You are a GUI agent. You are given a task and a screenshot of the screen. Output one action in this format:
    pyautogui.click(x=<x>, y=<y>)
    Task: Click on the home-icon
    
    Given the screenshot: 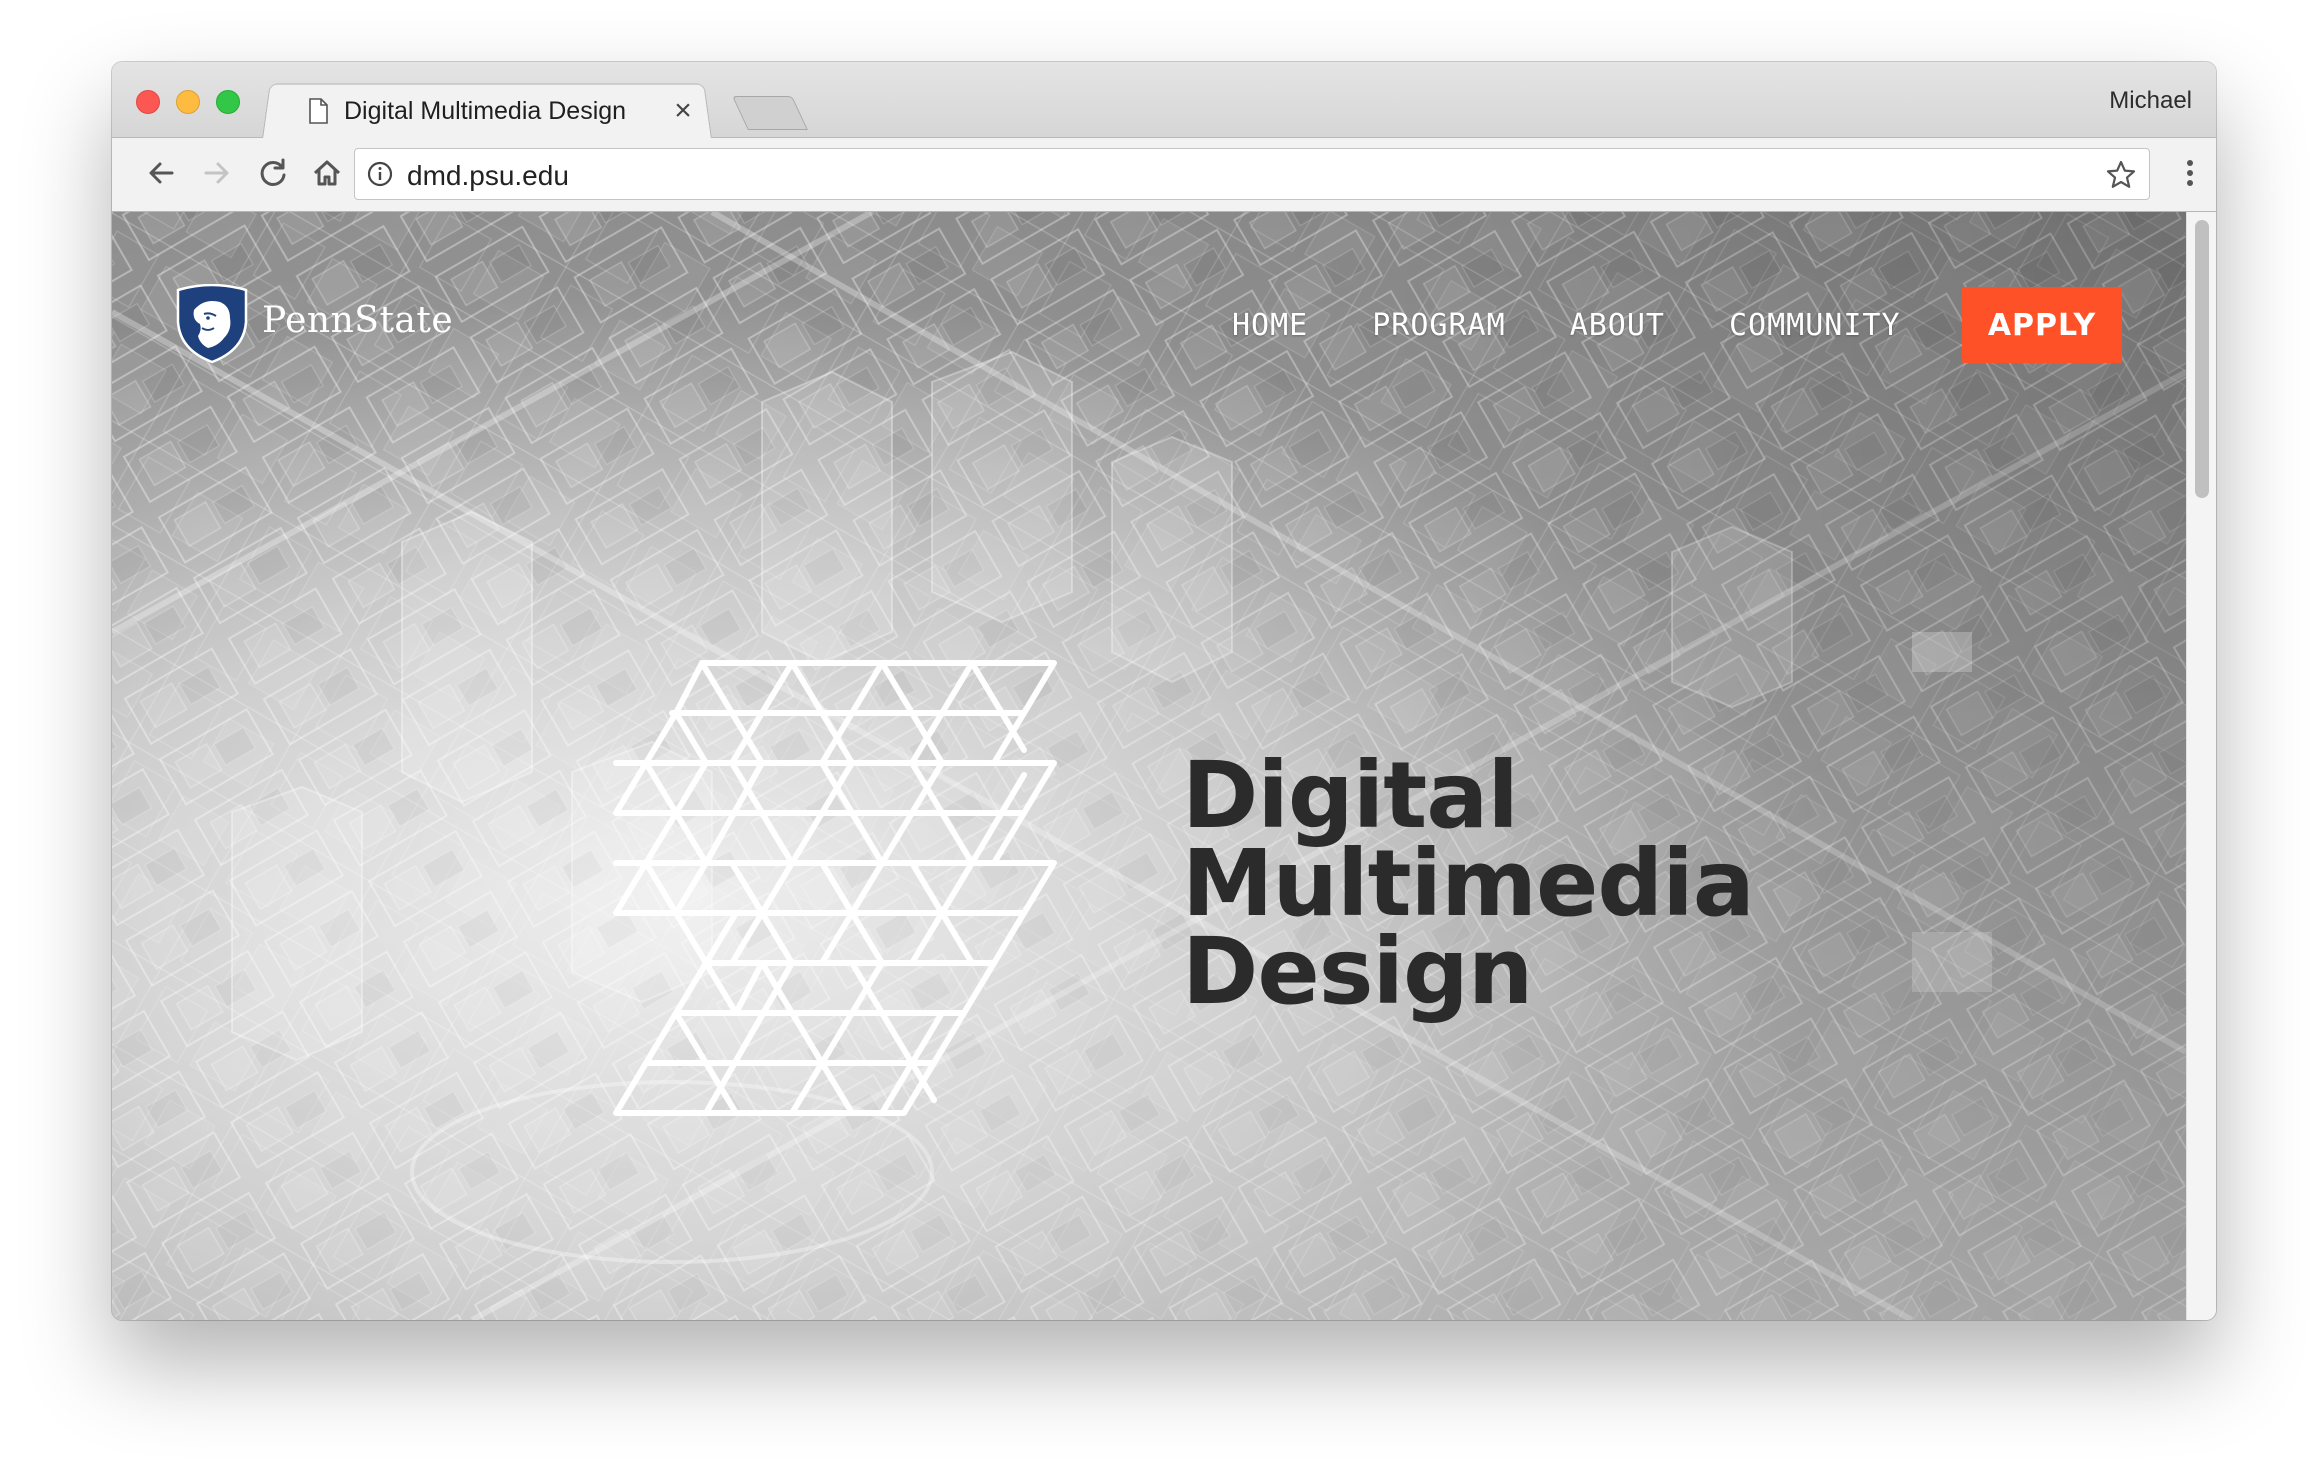 What is the action you would take?
    pyautogui.click(x=327, y=173)
    